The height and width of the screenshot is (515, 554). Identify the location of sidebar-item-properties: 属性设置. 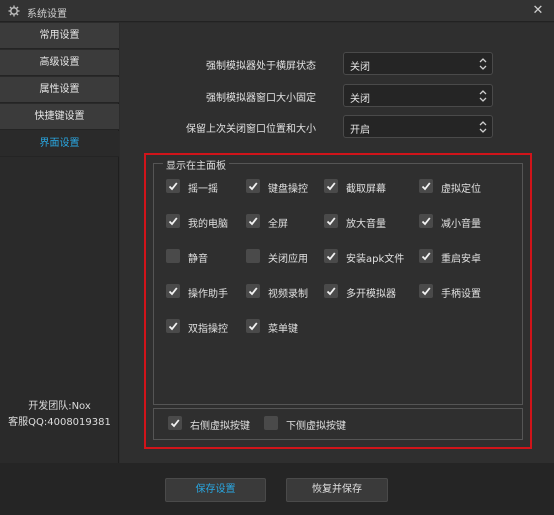
(59, 90).